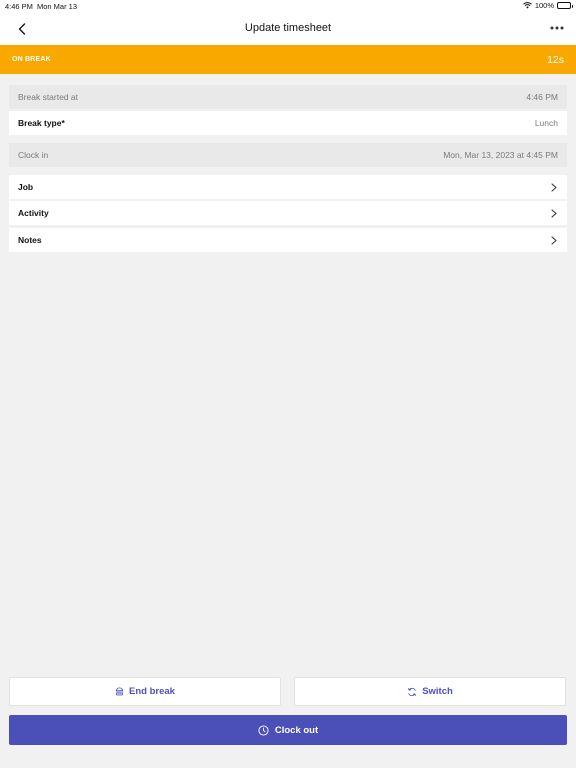 Image resolution: width=576 pixels, height=768 pixels. Describe the element at coordinates (33, 213) in the screenshot. I see `activity-label: Activity` at that location.